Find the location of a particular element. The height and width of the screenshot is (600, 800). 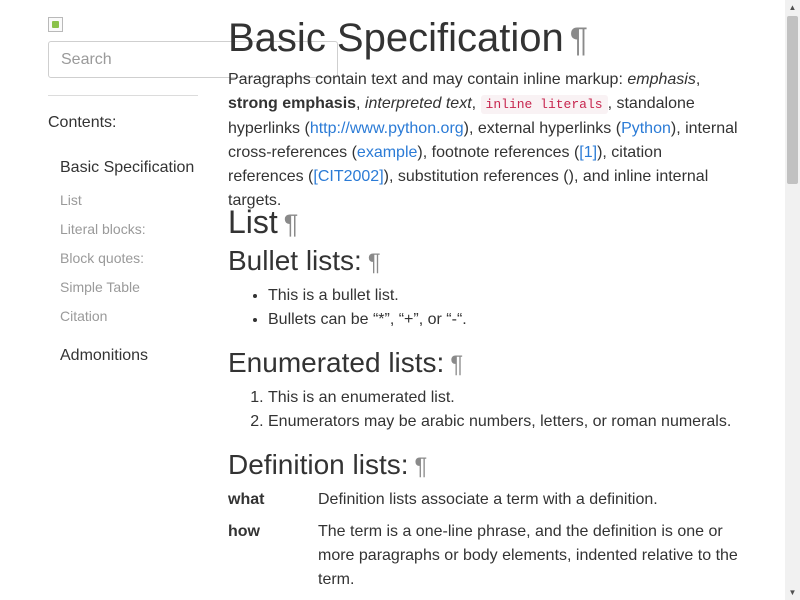

enum-permalink: ¶ is located at coordinates (456, 364).